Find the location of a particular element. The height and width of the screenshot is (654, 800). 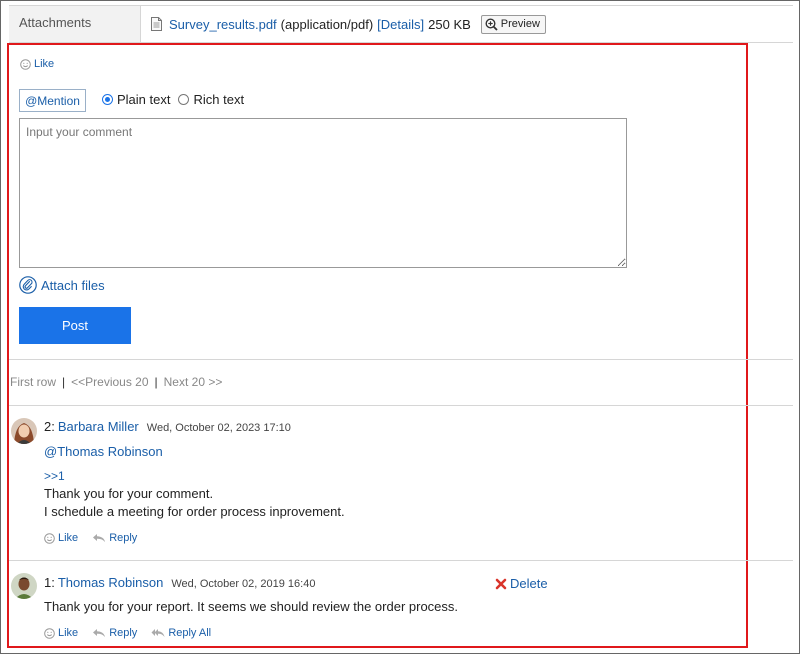

post-button: Post is located at coordinates (75, 325).